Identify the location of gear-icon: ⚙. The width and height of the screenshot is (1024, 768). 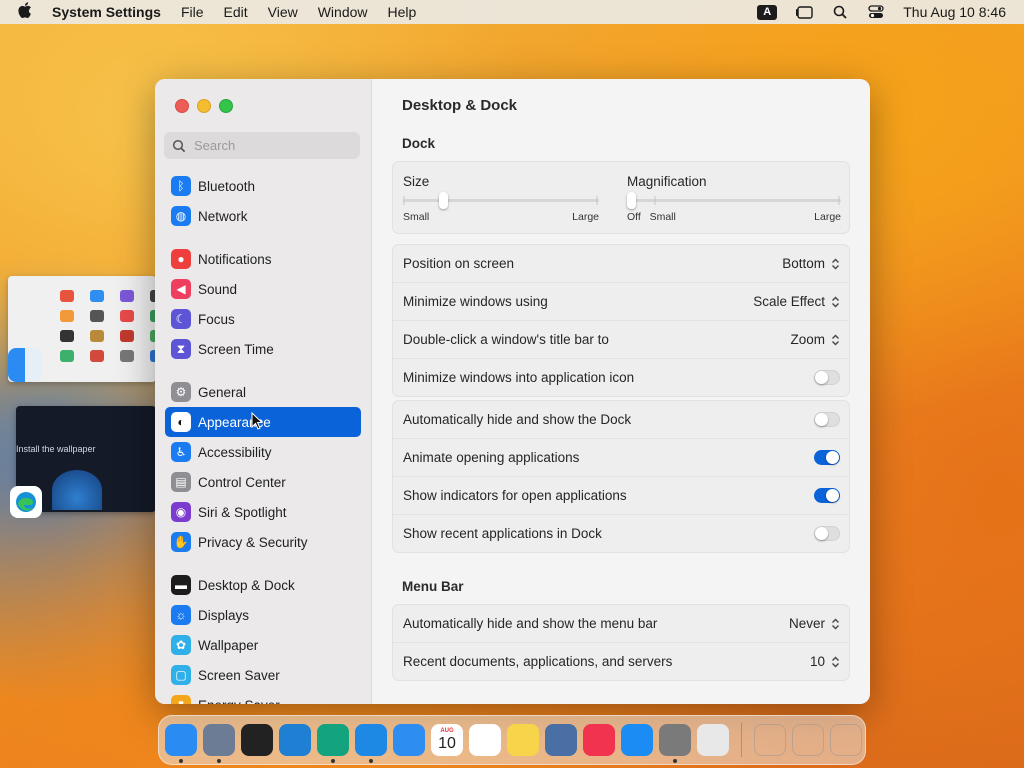
(181, 392).